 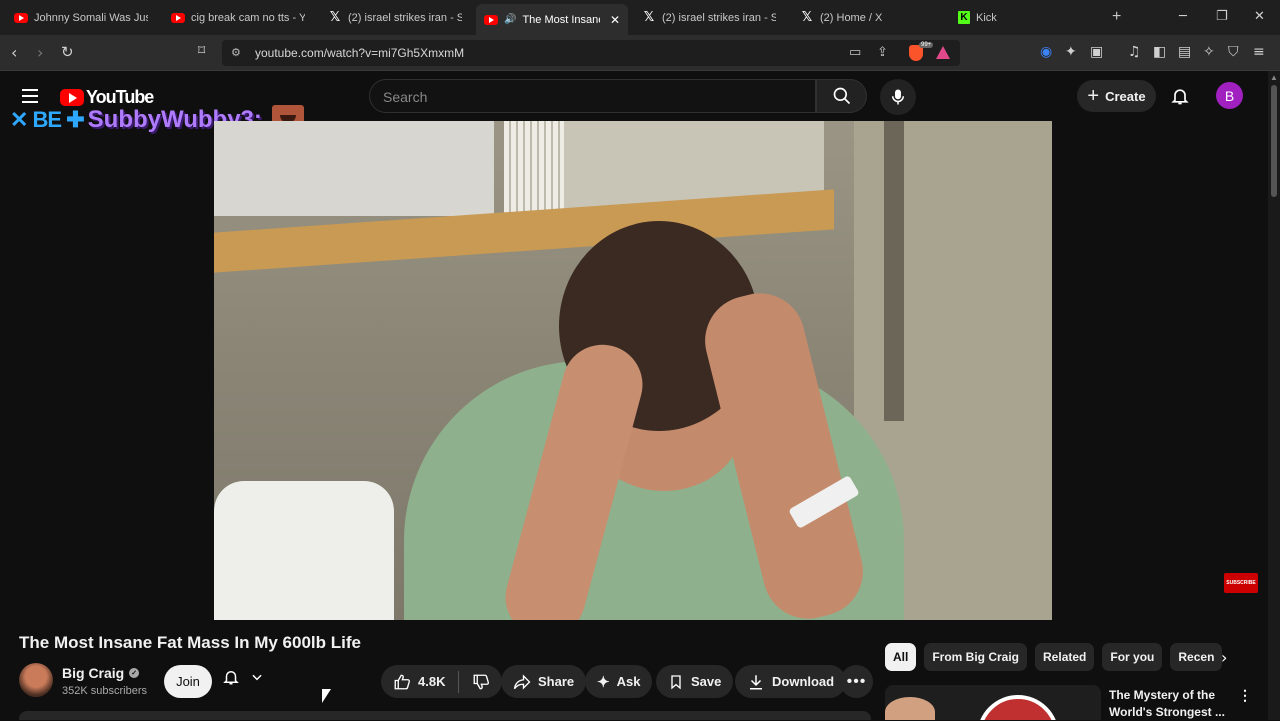 What do you see at coordinates (1183, 16) in the screenshot?
I see `minimize-icon: ─` at bounding box center [1183, 16].